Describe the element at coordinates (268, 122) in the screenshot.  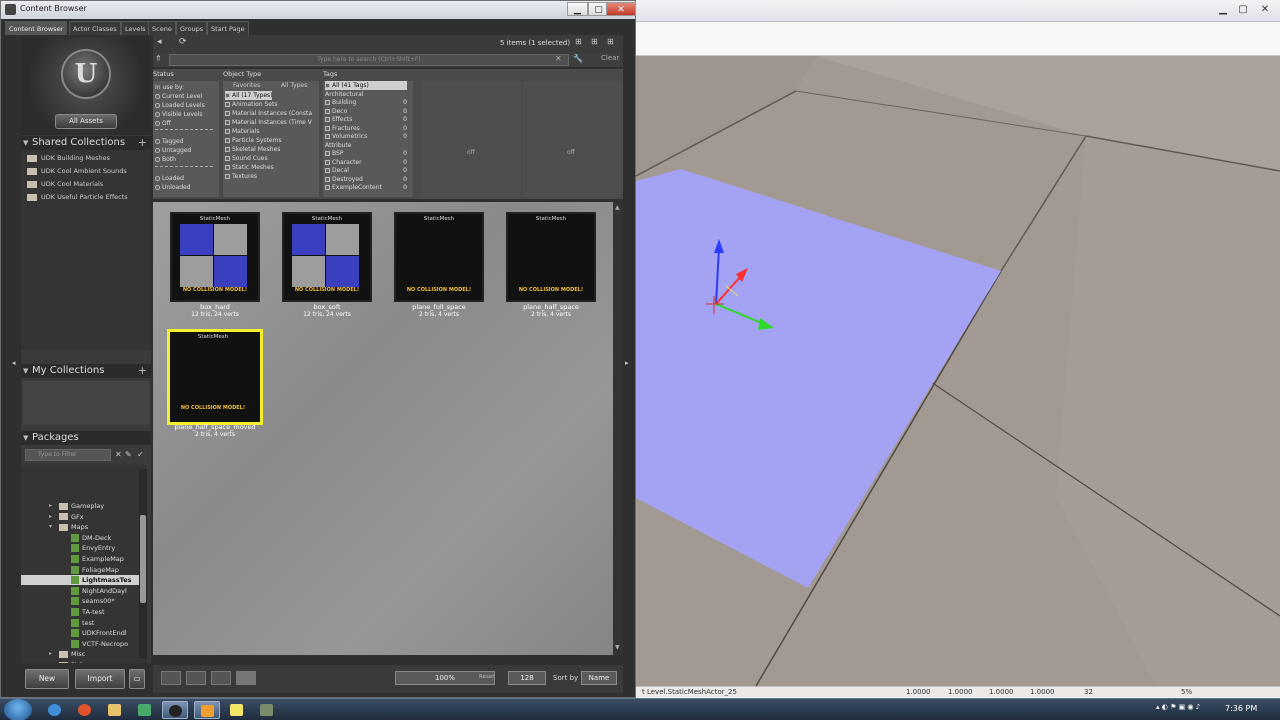
I see `object-type-option: Material Instances (Time V` at that location.